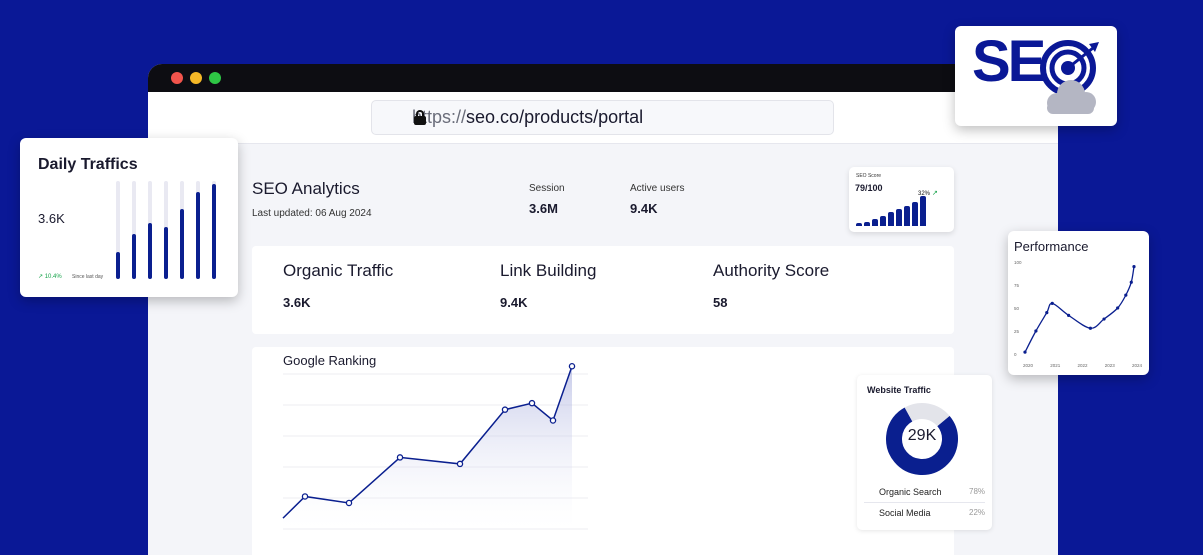  I want to click on metric-label-link-building: Link Building, so click(548, 270).